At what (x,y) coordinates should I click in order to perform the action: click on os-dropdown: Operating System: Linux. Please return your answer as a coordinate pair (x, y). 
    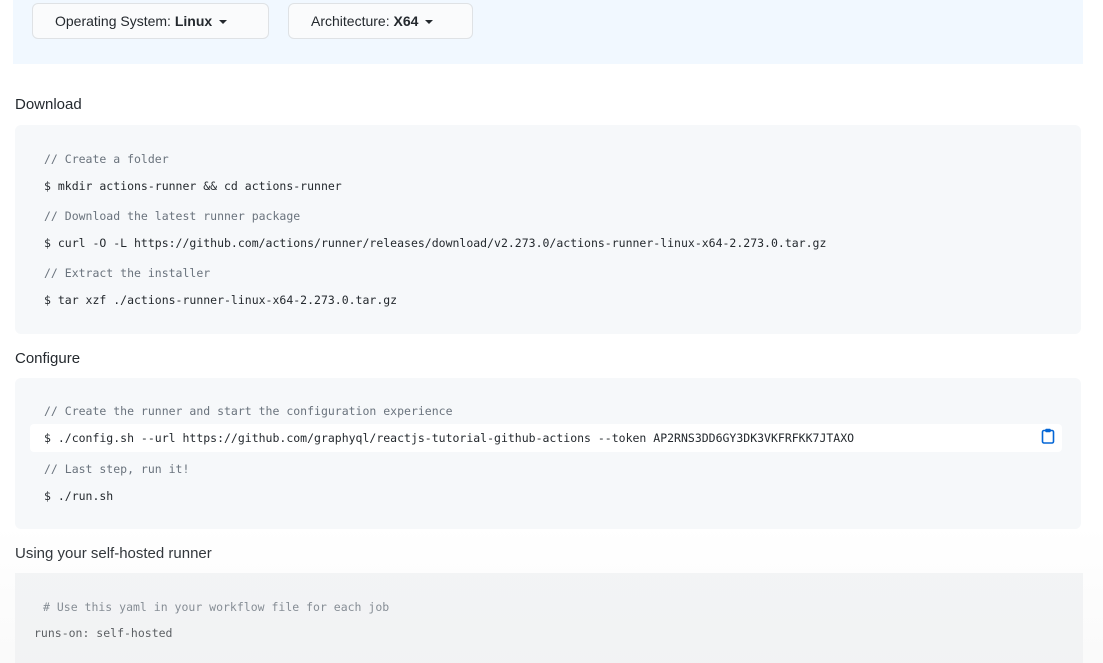
    Looking at the image, I should click on (150, 21).